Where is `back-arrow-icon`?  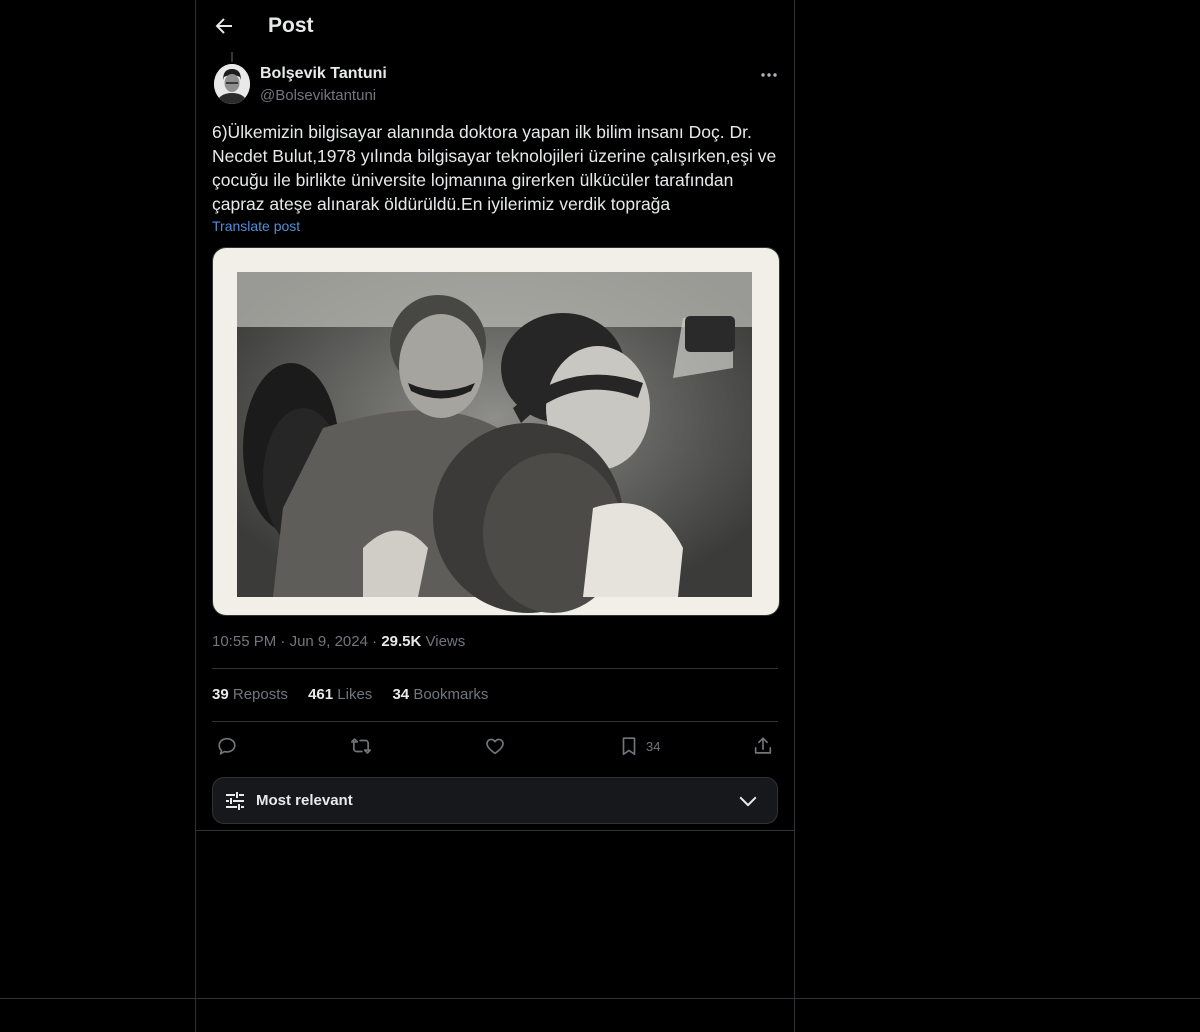 back-arrow-icon is located at coordinates (224, 26).